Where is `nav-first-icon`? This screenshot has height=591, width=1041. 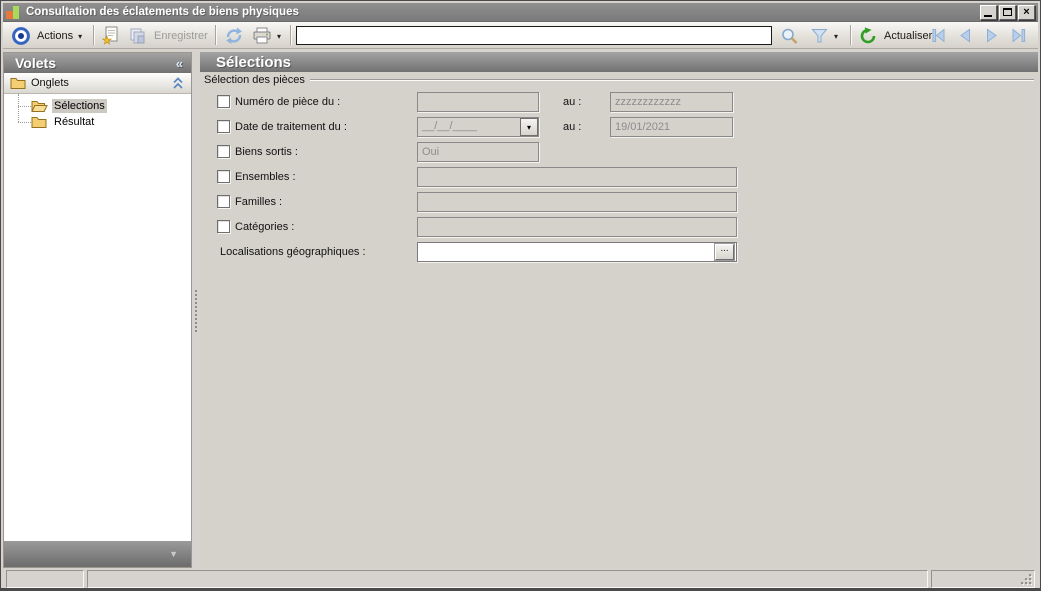 nav-first-icon is located at coordinates (938, 35).